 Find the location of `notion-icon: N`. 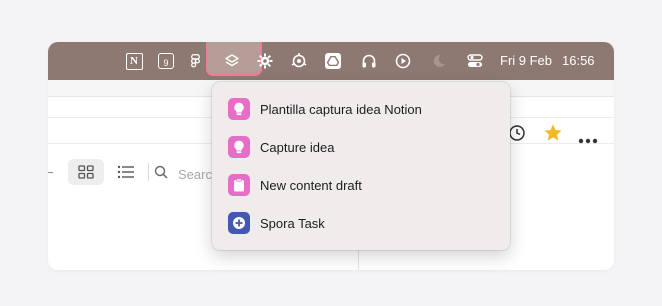

notion-icon: N is located at coordinates (134, 61).